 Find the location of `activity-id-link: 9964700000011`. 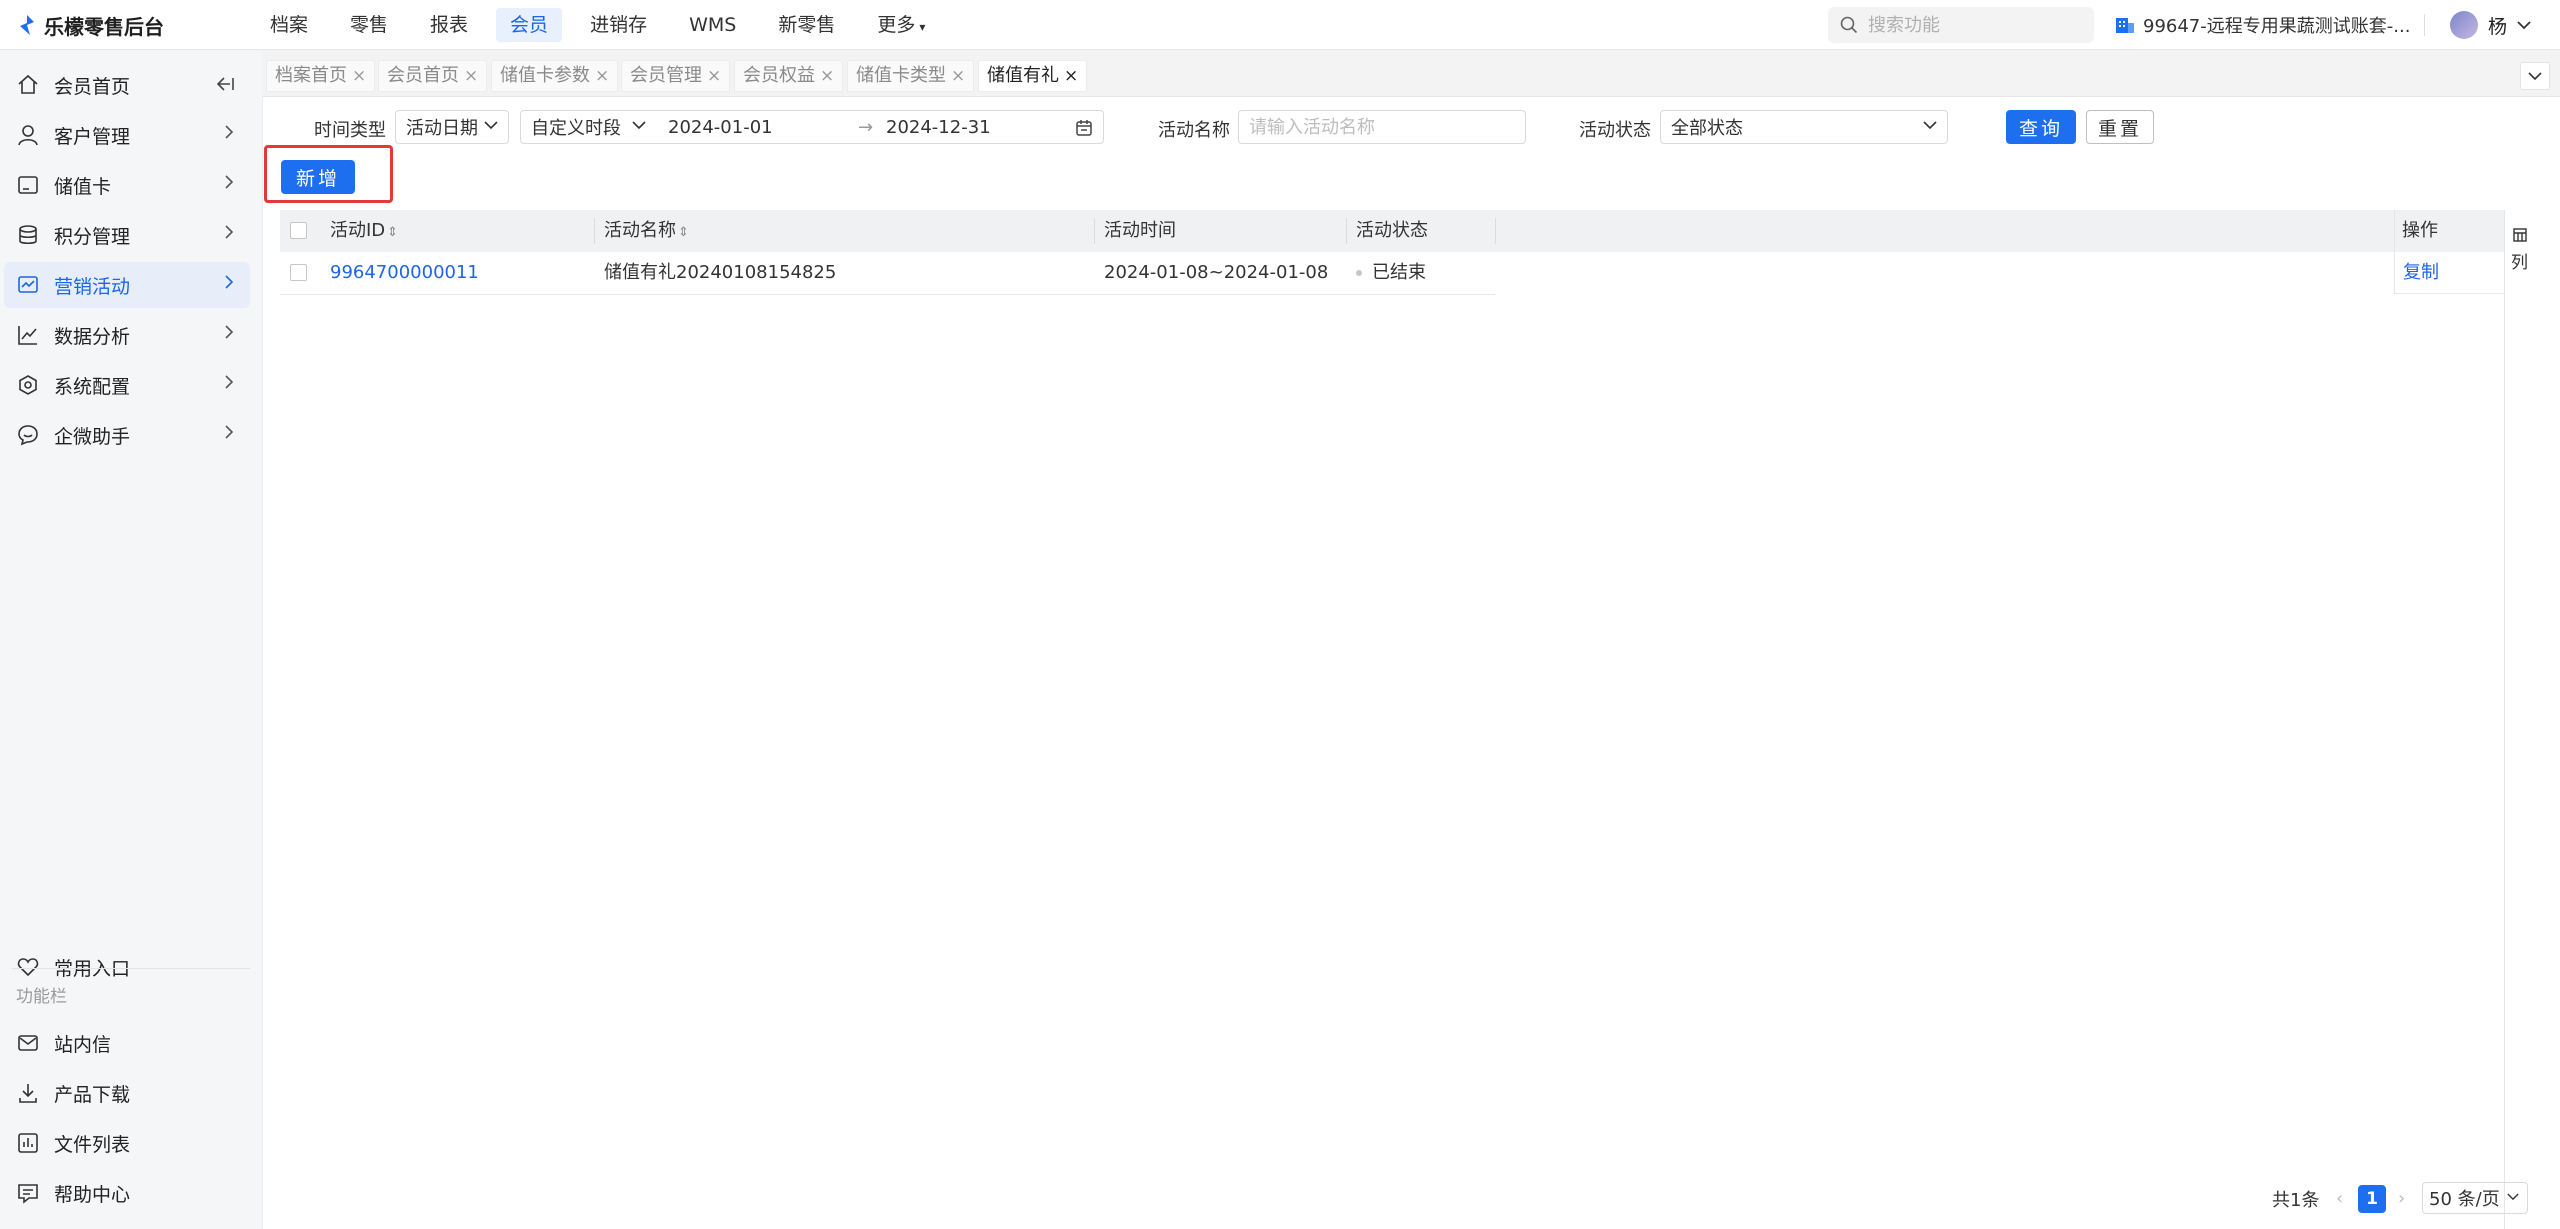

activity-id-link: 9964700000011 is located at coordinates (404, 273).